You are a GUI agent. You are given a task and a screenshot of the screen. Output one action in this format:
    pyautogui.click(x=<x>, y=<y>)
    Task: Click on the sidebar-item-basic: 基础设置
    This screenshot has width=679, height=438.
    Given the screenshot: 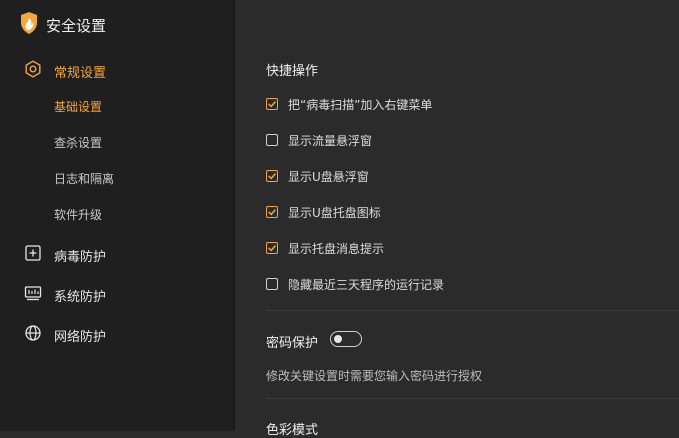 What is the action you would take?
    pyautogui.click(x=78, y=106)
    